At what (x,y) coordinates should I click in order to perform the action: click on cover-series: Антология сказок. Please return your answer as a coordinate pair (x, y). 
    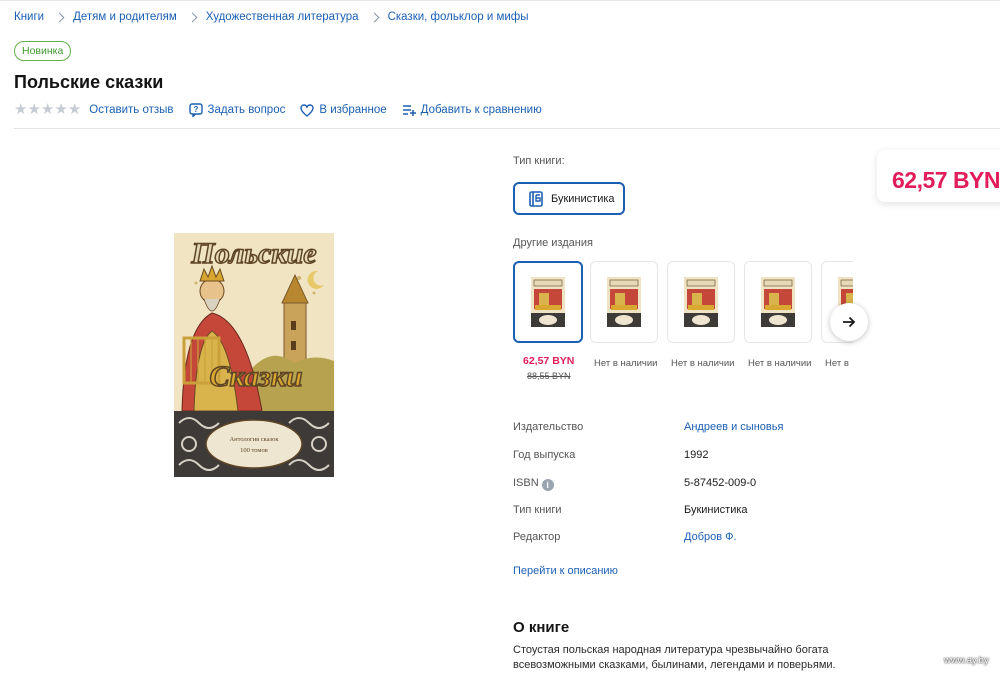
    Looking at the image, I should click on (254, 439).